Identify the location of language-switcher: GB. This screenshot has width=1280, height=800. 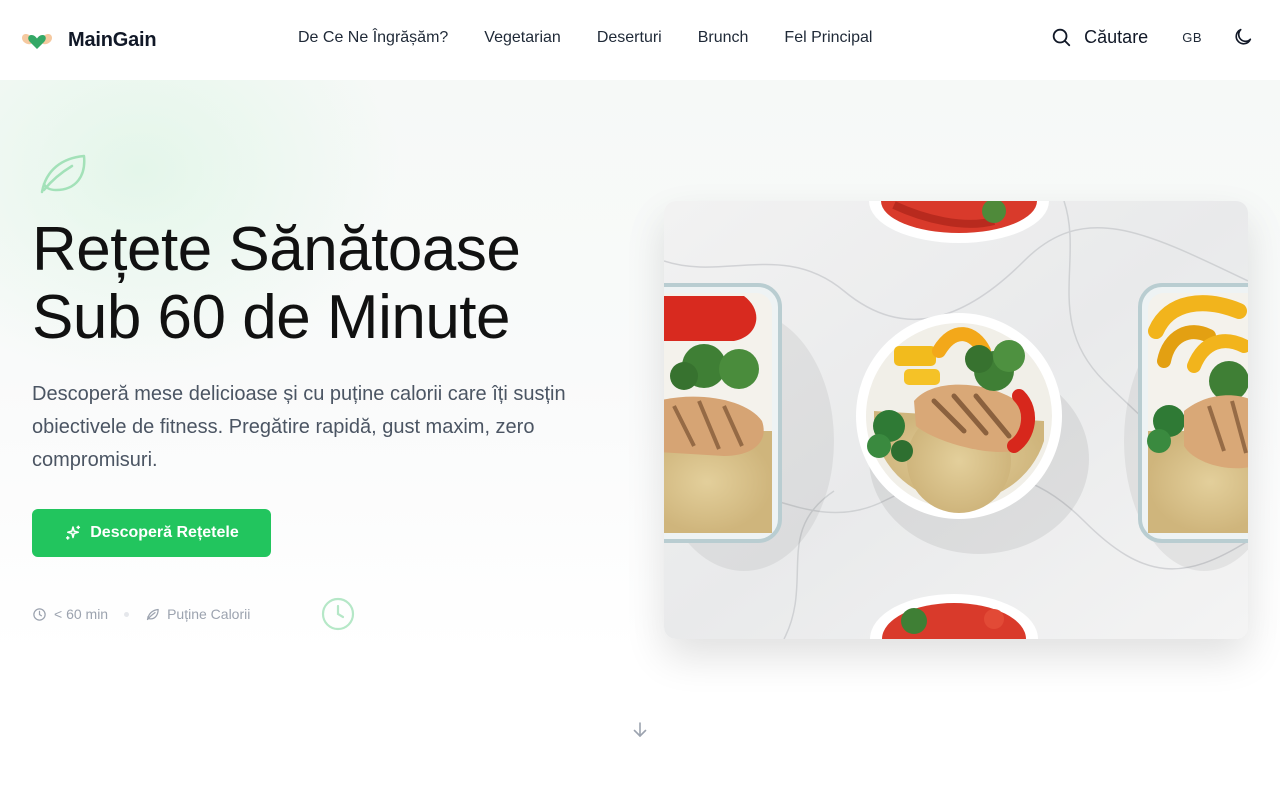
(1192, 37).